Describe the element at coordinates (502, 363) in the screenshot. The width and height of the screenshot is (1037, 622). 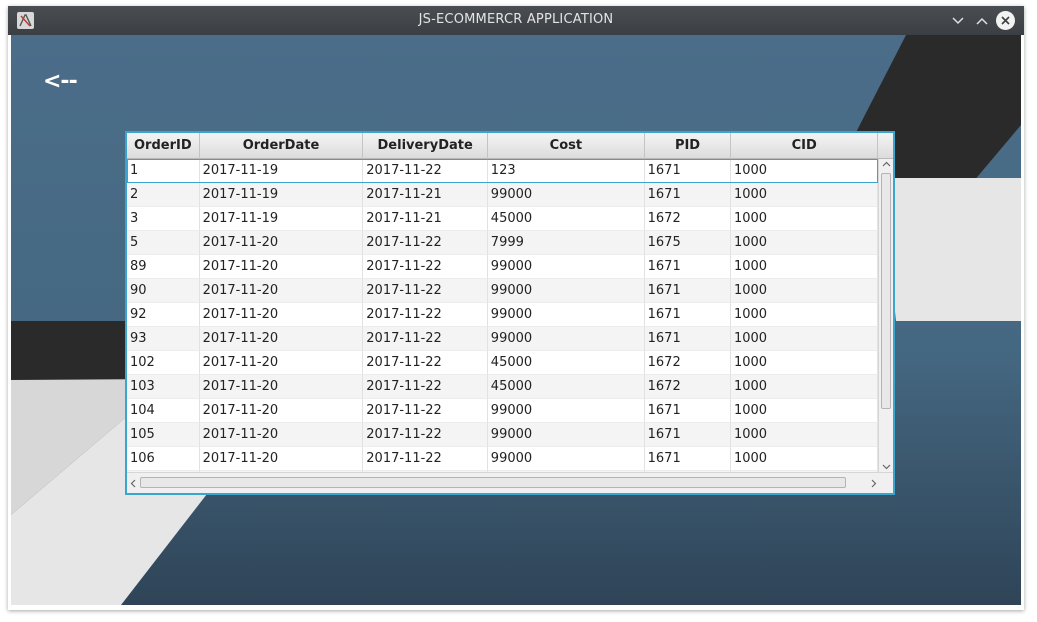
I see `table-row: 102 2017-11-20 2017-11-22 45000 1672 1000` at that location.